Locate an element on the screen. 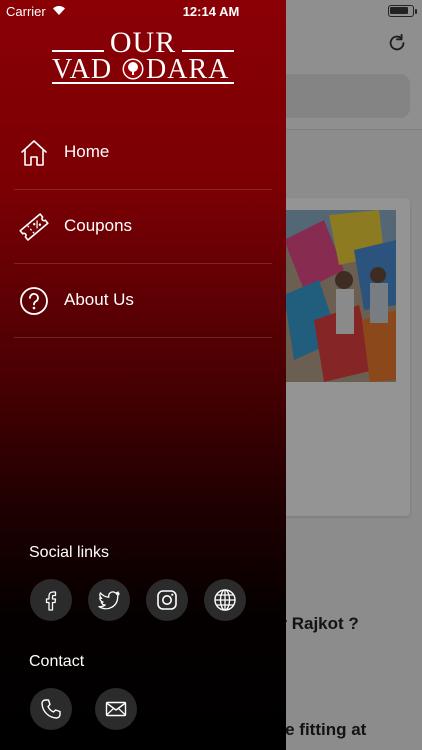 The width and height of the screenshot is (422, 750). call-button is located at coordinates (51, 709).